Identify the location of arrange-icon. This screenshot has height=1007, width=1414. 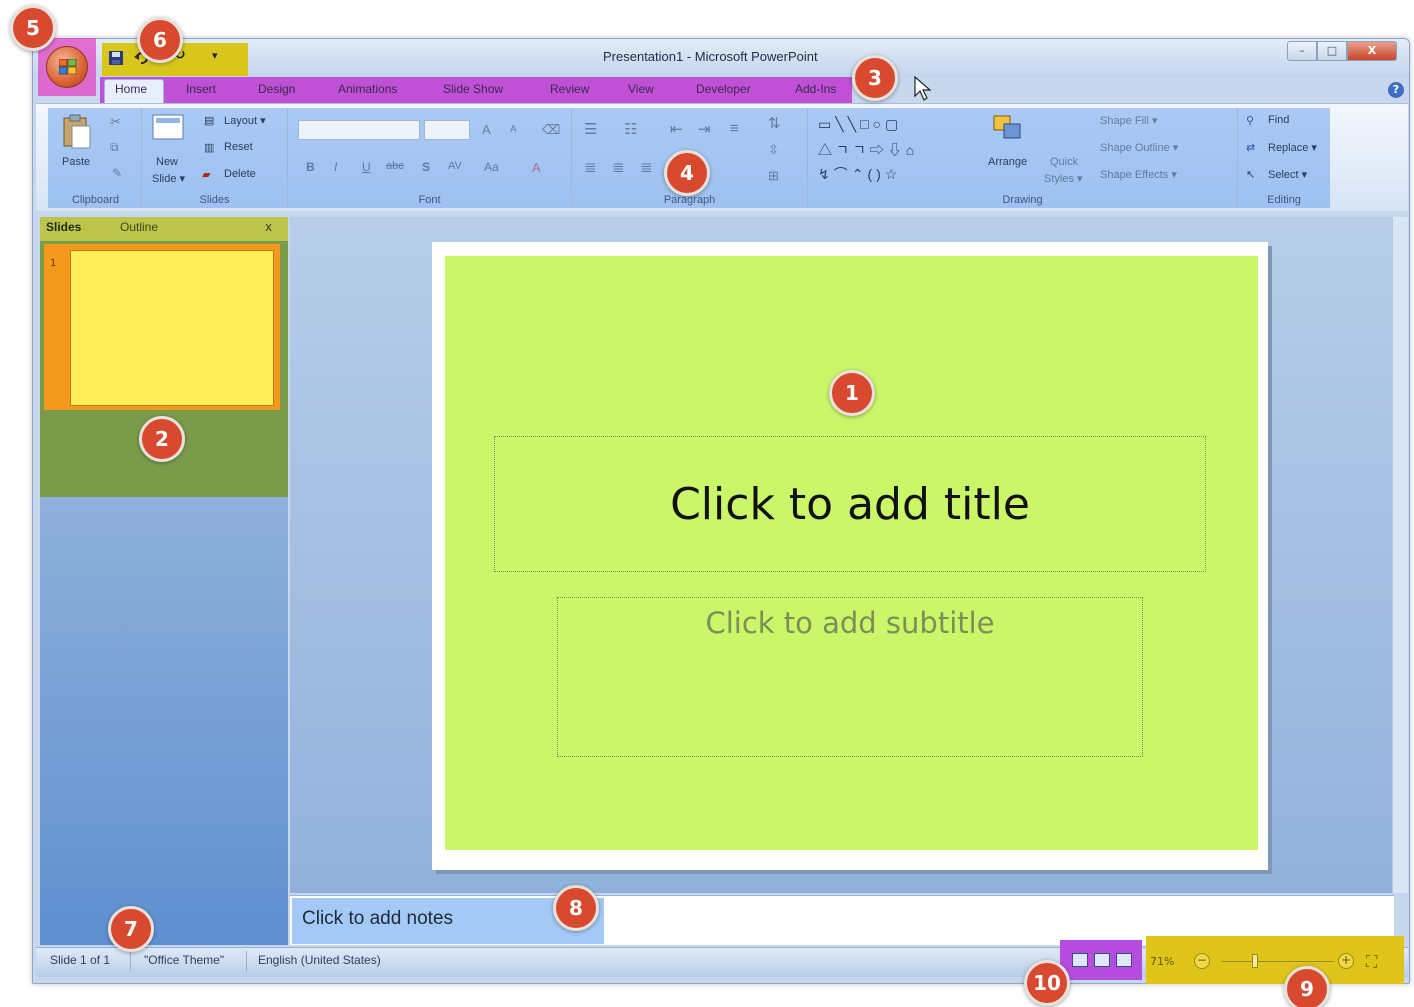
(1009, 129).